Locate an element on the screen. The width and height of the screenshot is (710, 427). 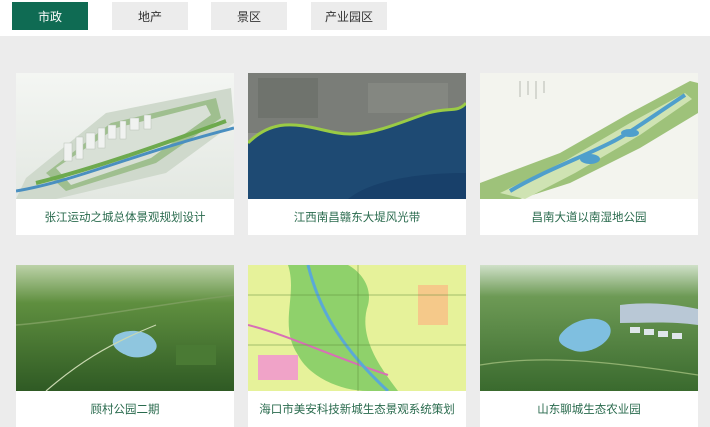
project-card: 昌南大道以南湿地公园 is located at coordinates (589, 154).